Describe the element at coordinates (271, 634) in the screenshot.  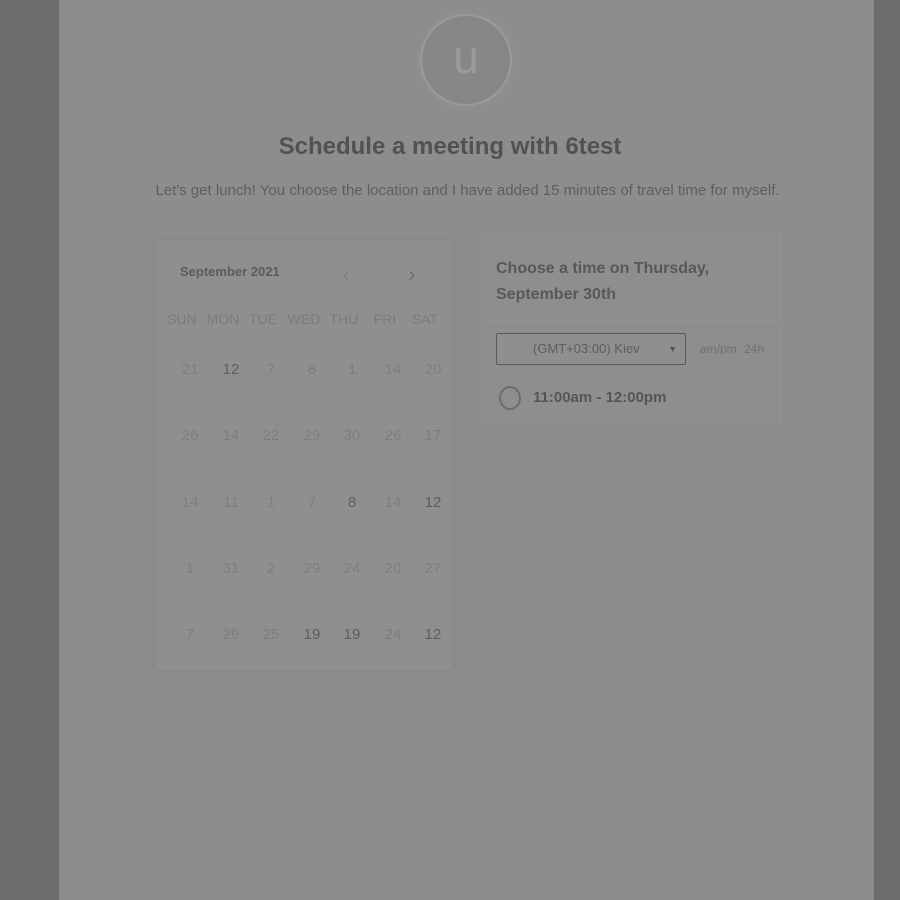
I see `calendar-day: 25` at that location.